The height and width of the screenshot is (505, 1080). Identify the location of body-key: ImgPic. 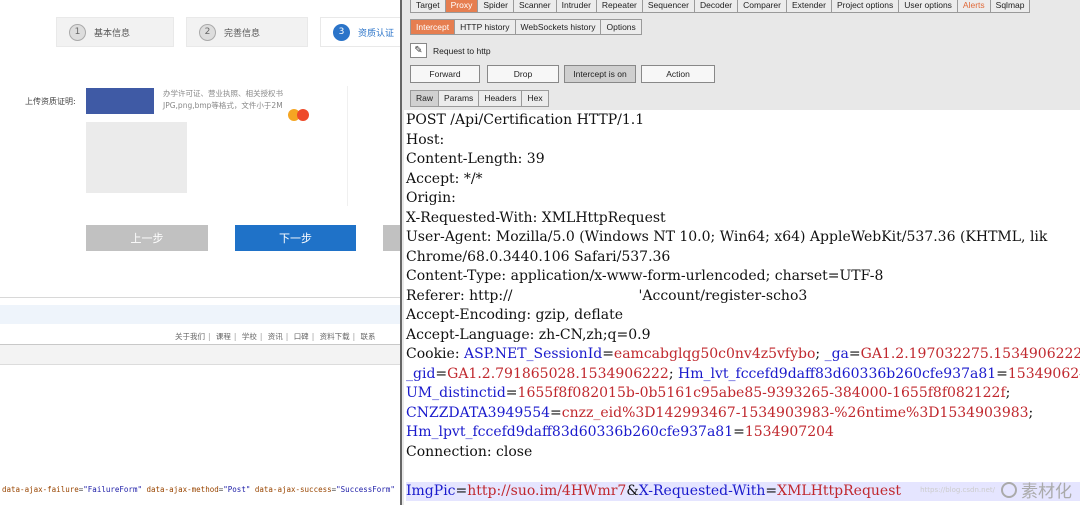
(431, 490).